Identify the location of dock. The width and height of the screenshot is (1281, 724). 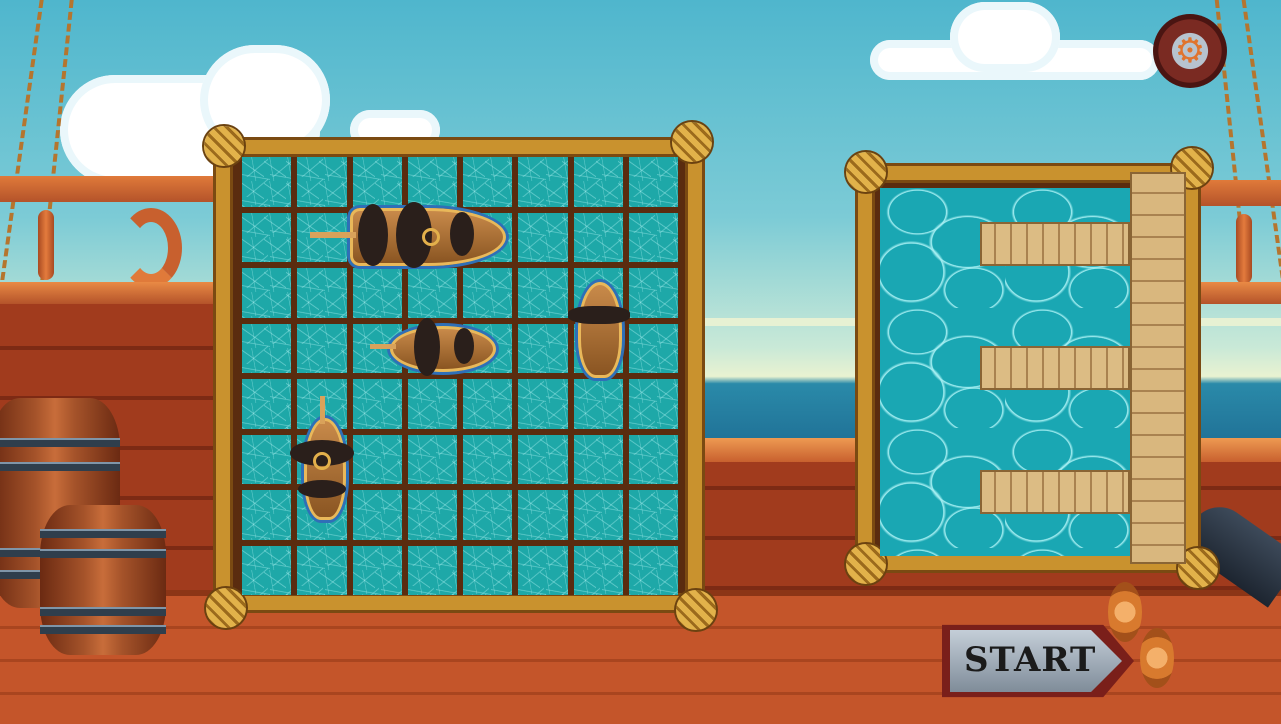
(1158, 368).